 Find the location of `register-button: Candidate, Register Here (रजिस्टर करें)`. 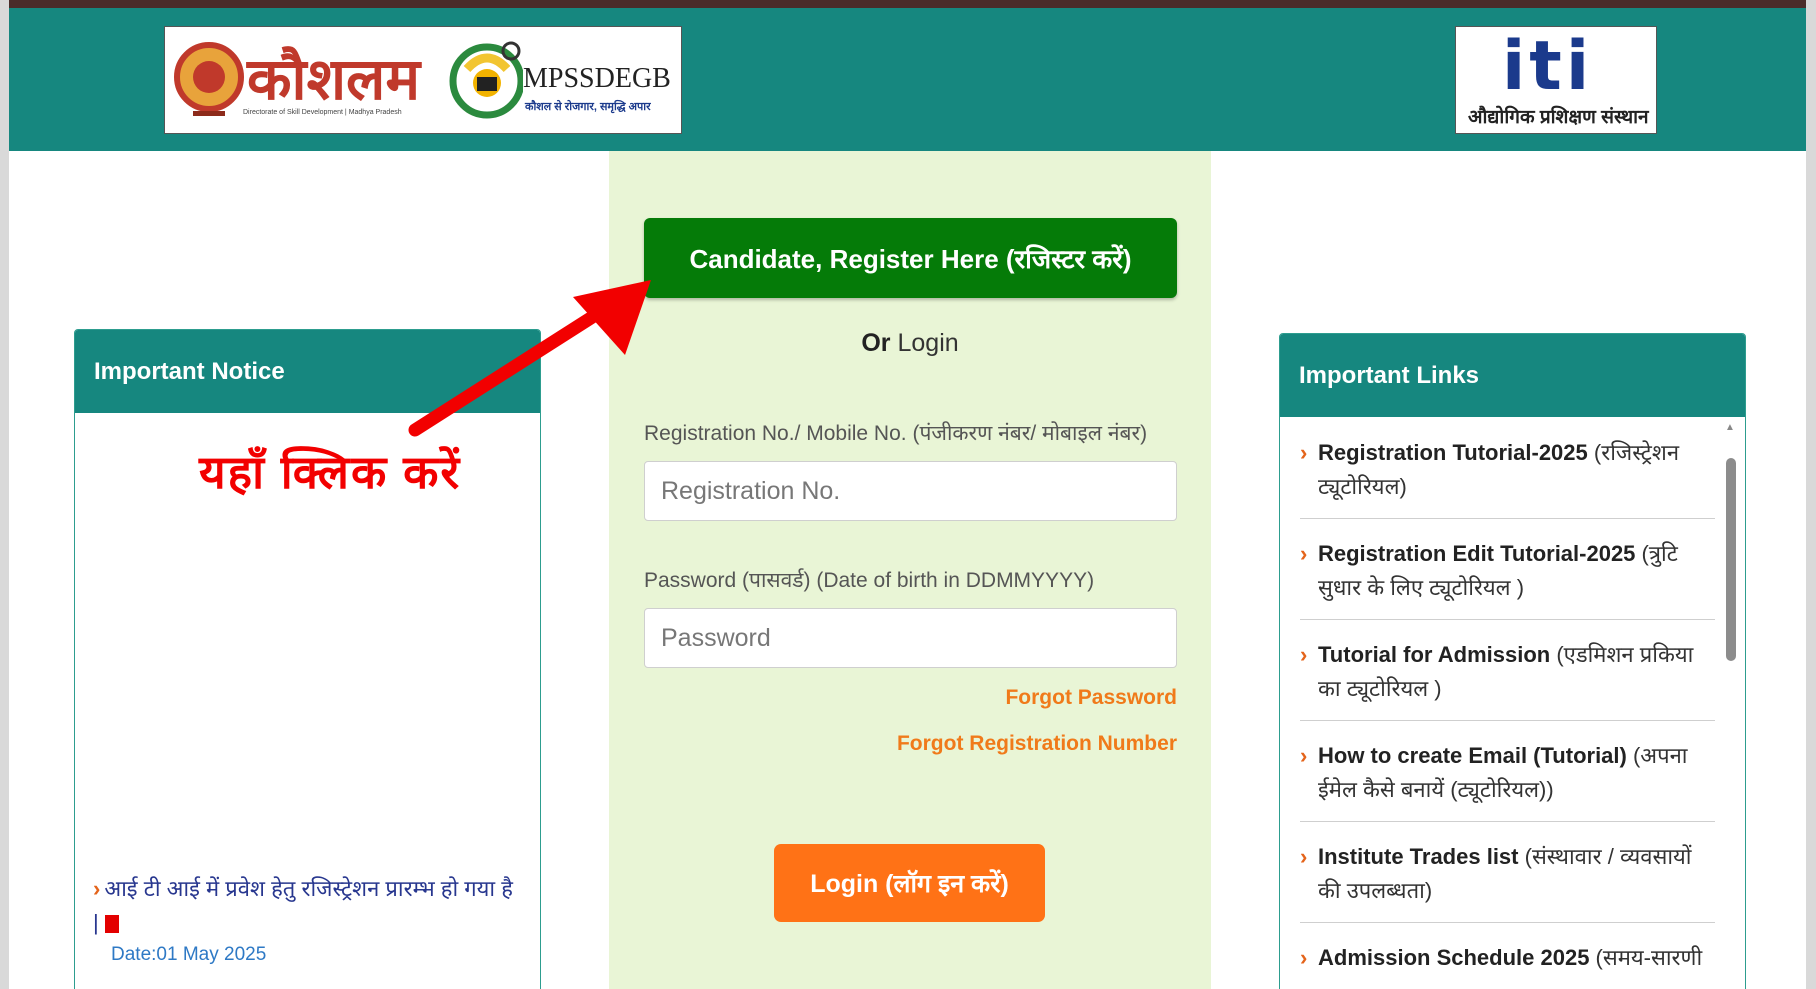

register-button: Candidate, Register Here (रजिस्टर करें) is located at coordinates (910, 258).